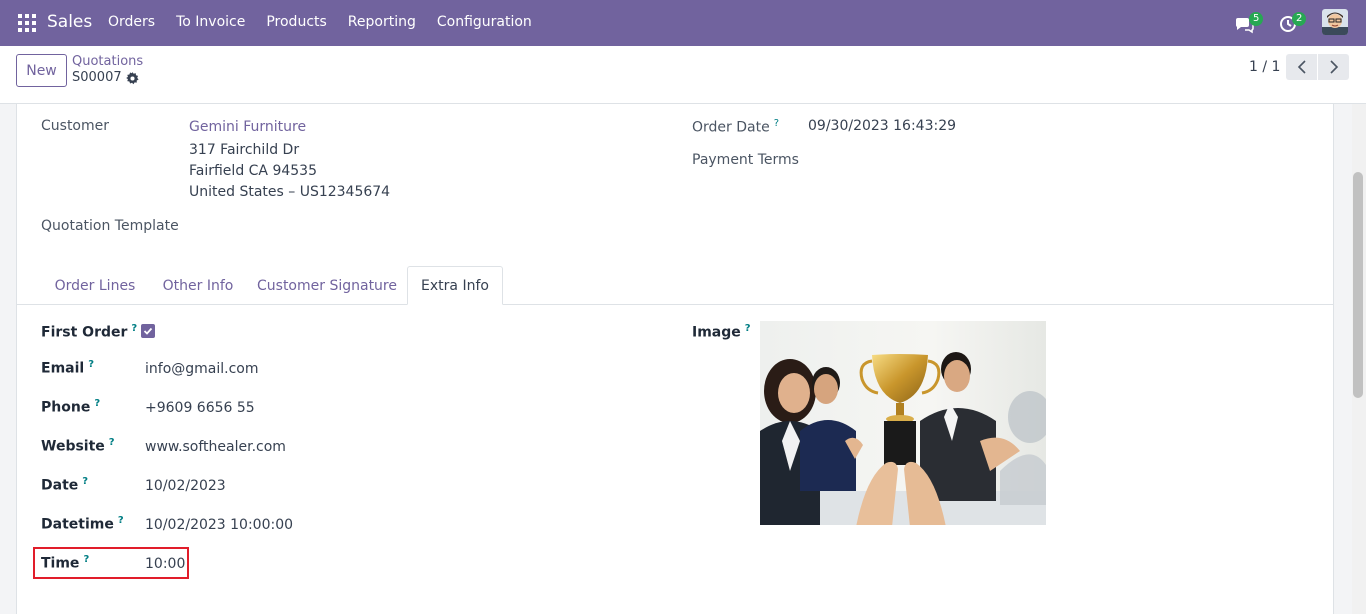 This screenshot has height=614, width=1366. What do you see at coordinates (78, 446) in the screenshot?
I see `website-label: Website?` at bounding box center [78, 446].